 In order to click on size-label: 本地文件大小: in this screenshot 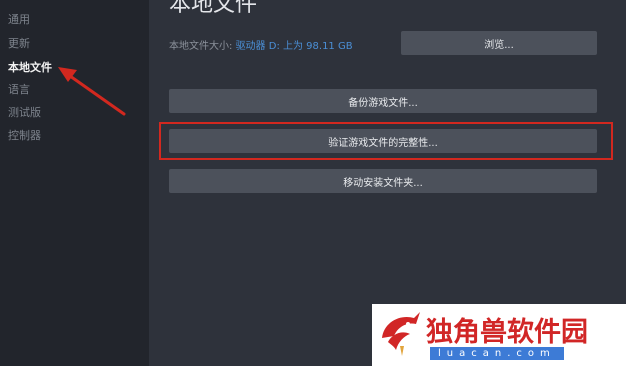, I will do `click(201, 46)`.